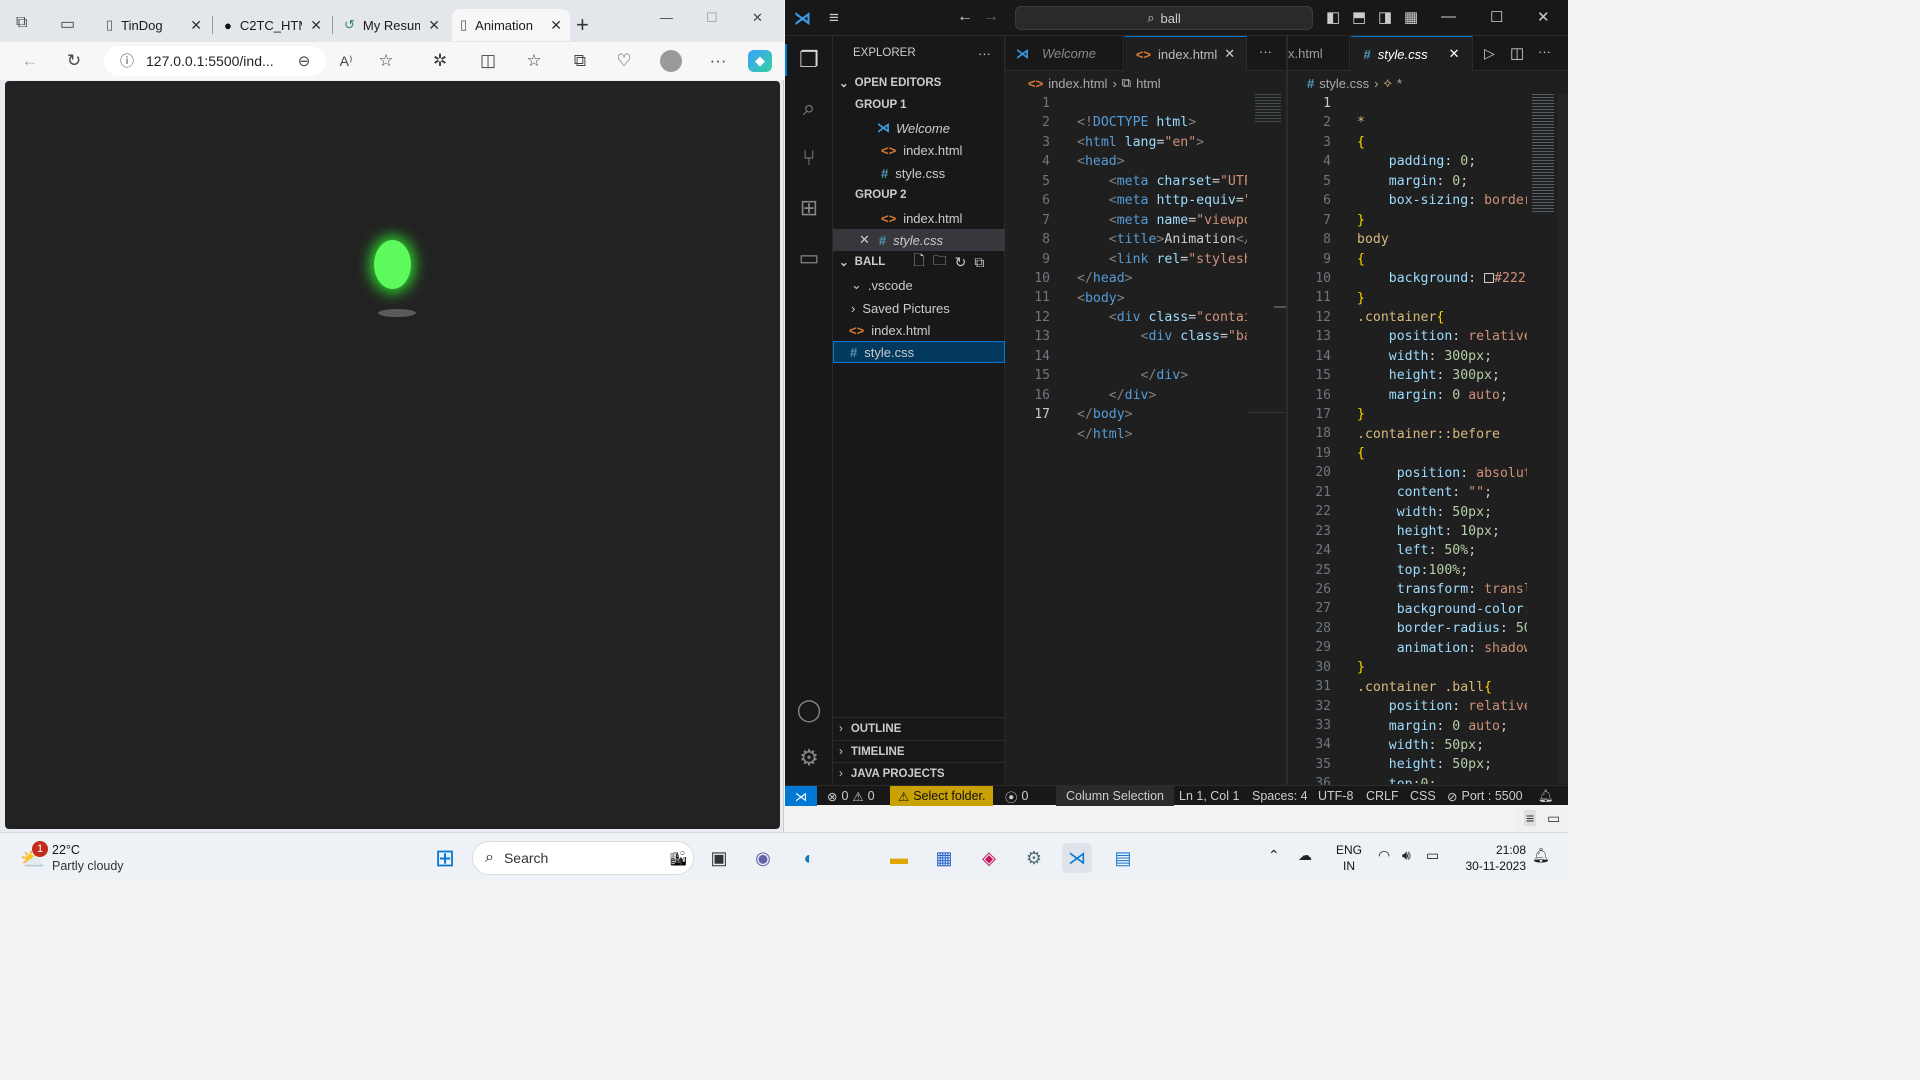 Image resolution: width=1920 pixels, height=1080 pixels. What do you see at coordinates (1335, 796) in the screenshot?
I see `encoding: UTF-8` at bounding box center [1335, 796].